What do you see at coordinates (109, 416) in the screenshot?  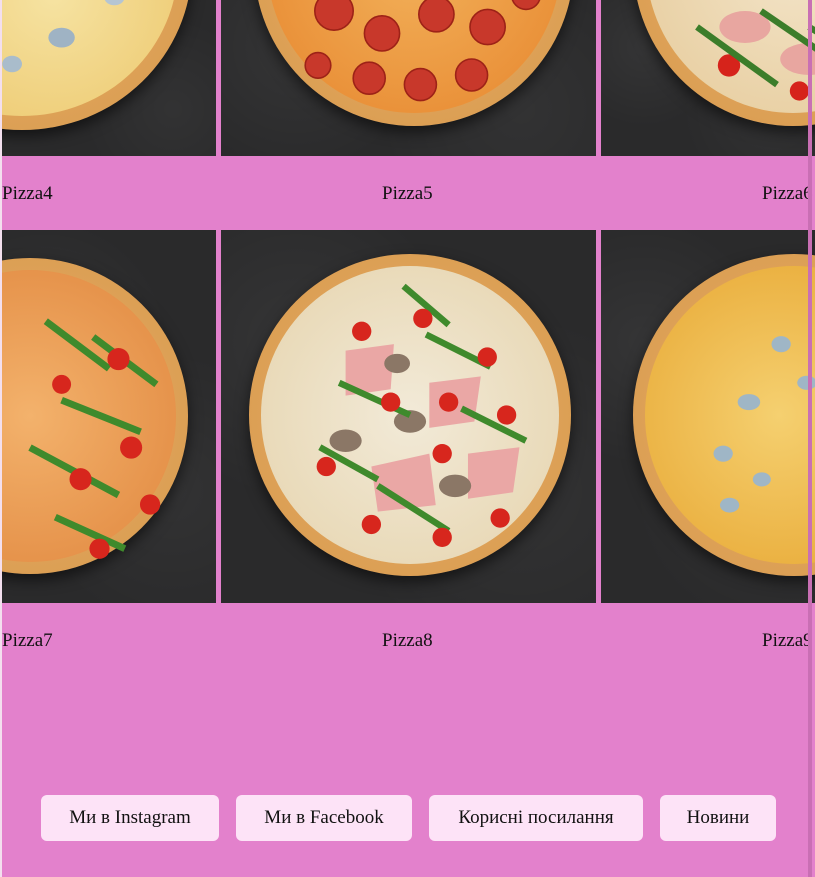 I see `pizza7-photo` at bounding box center [109, 416].